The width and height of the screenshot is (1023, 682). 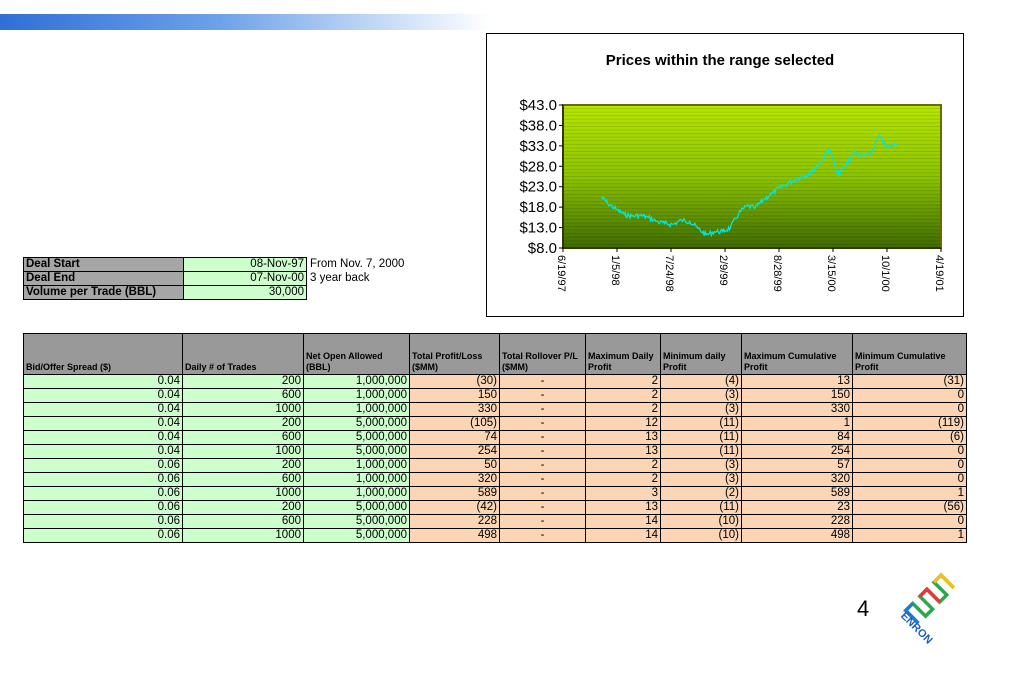 I want to click on table-row: 0.06 1000 1,000,000 589-3 (2) 589 1, so click(x=495, y=493).